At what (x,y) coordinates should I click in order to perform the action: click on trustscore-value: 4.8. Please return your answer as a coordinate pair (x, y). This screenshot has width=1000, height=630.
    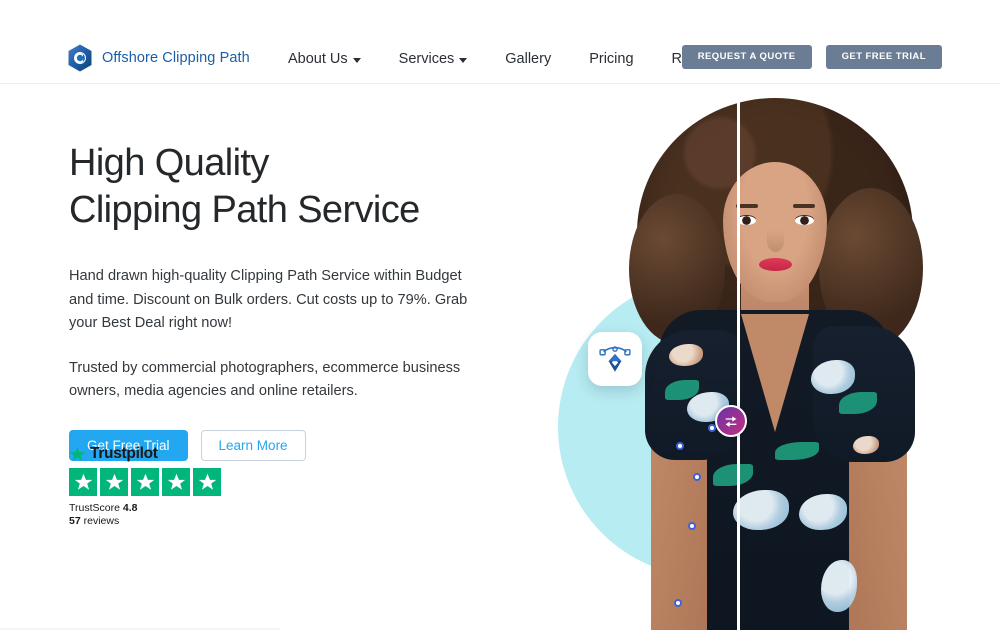
    Looking at the image, I should click on (130, 508).